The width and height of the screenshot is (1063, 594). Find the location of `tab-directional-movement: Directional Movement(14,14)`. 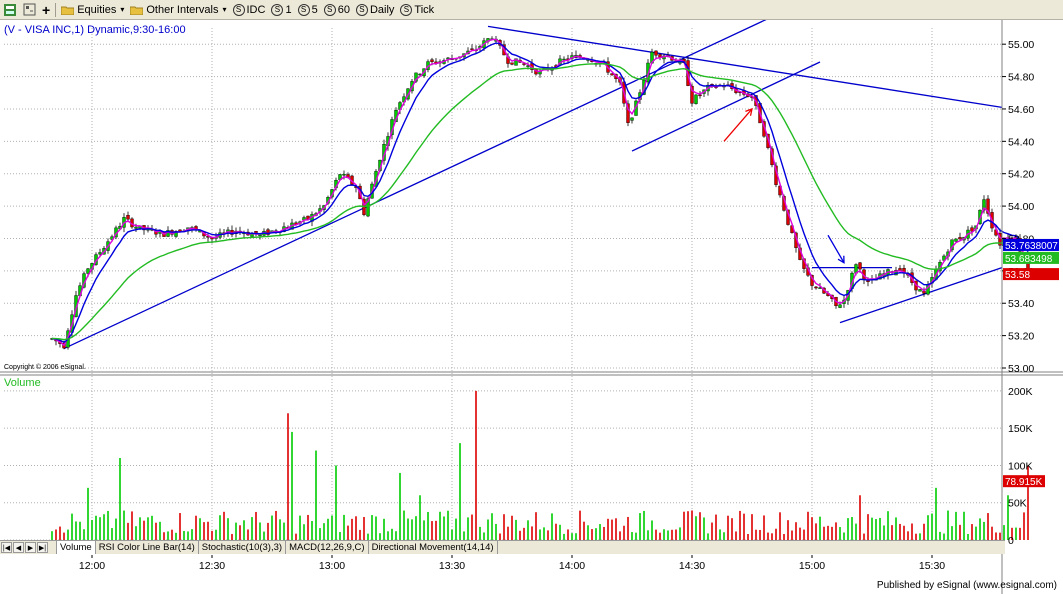

tab-directional-movement: Directional Movement(14,14) is located at coordinates (433, 547).